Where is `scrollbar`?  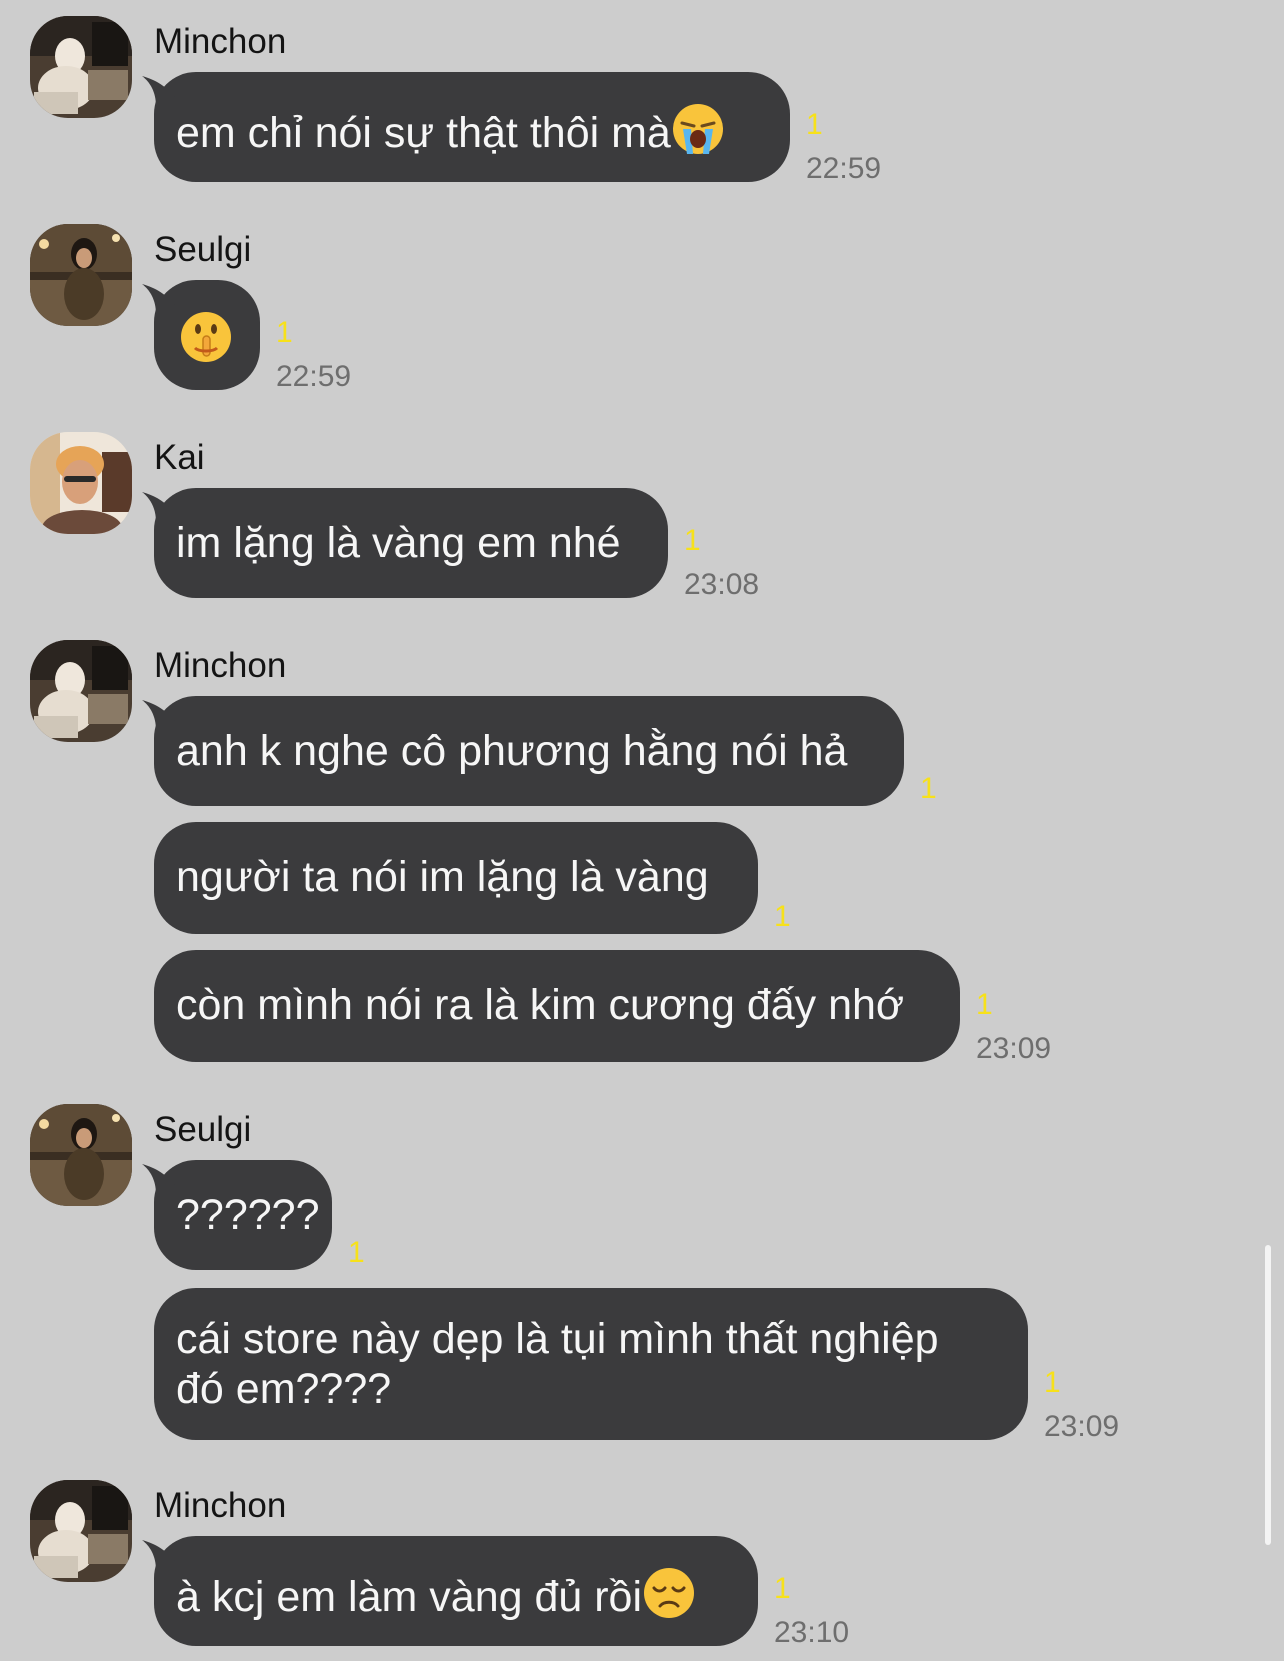 scrollbar is located at coordinates (1268, 1395).